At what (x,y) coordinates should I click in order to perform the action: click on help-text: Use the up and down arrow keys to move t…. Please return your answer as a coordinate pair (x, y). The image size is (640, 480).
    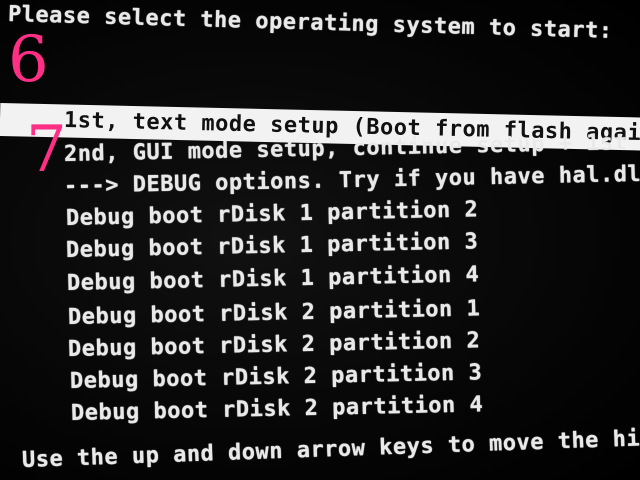
    Looking at the image, I should click on (330, 447).